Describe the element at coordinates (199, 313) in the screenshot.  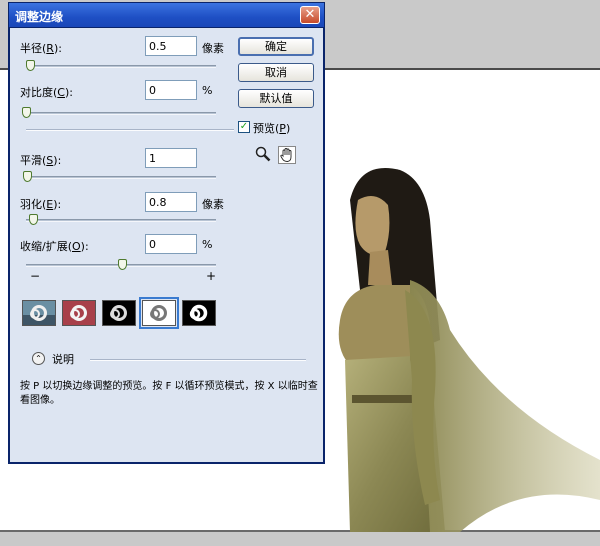
I see `view-mode-mask` at that location.